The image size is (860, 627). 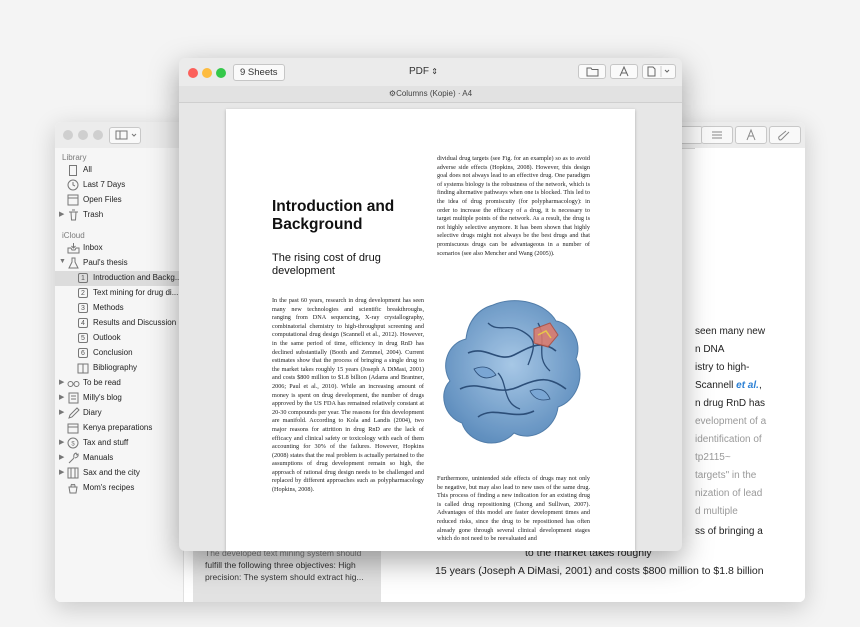 I want to click on sheet-number-badge: 1, so click(x=83, y=278).